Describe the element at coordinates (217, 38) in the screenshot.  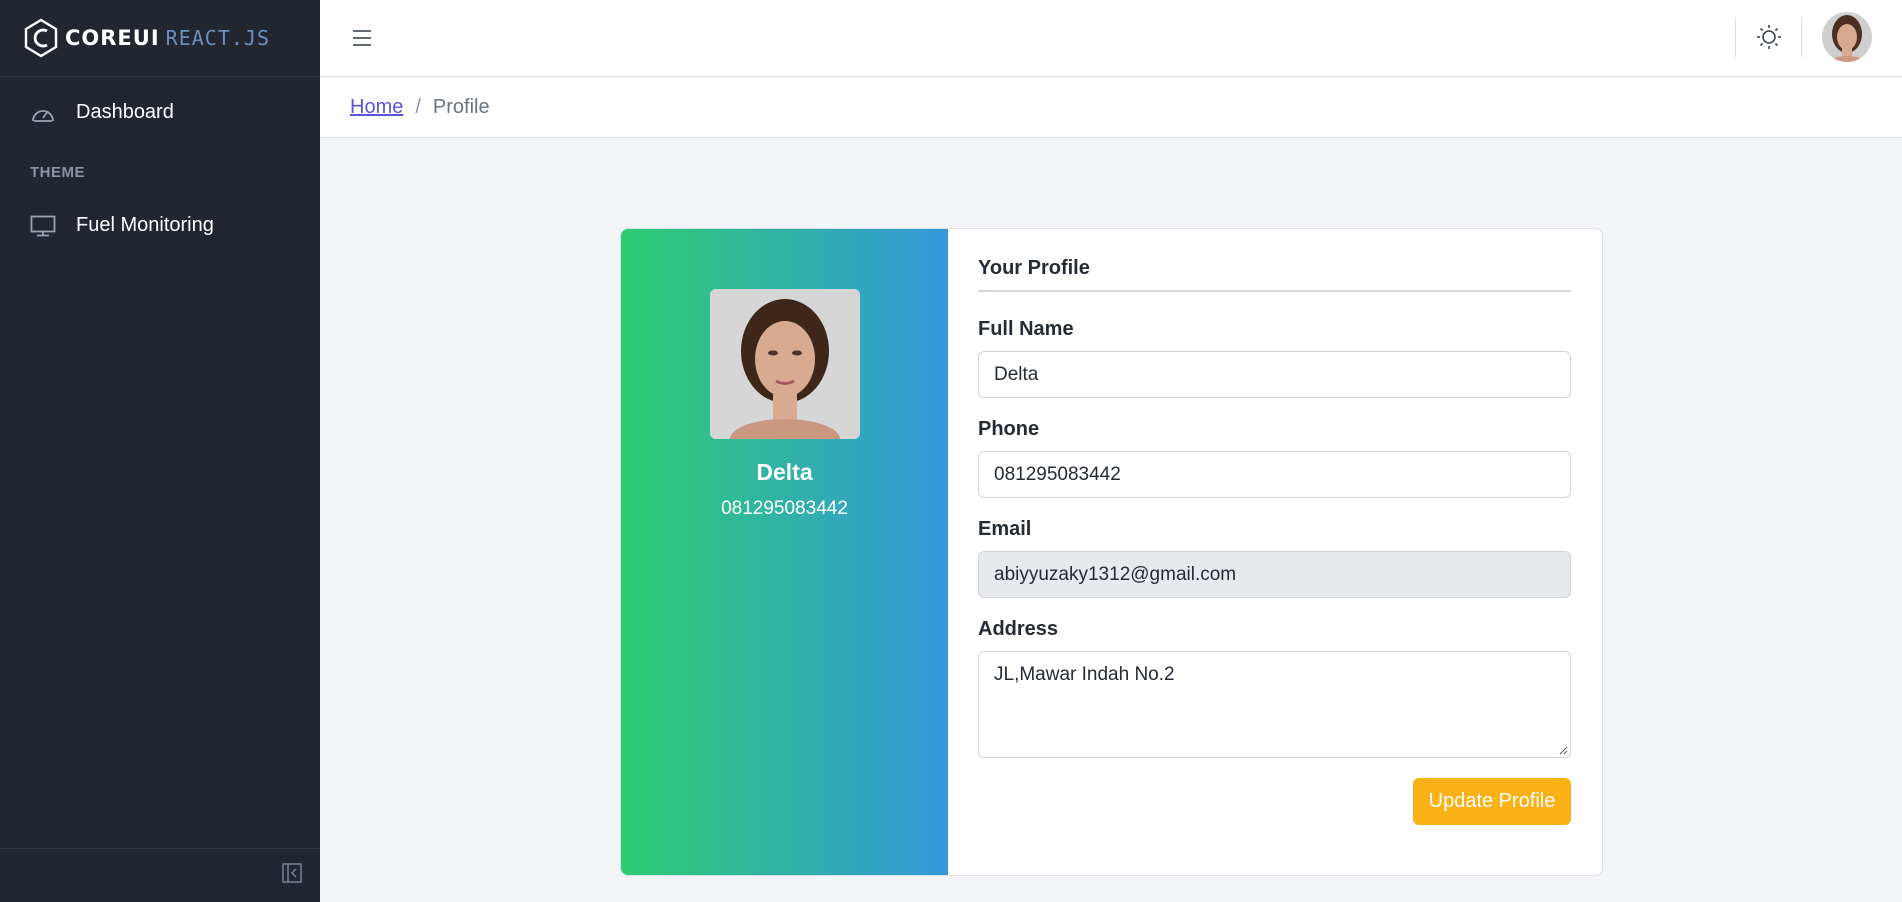
I see `brand-react: REACT.JS` at that location.